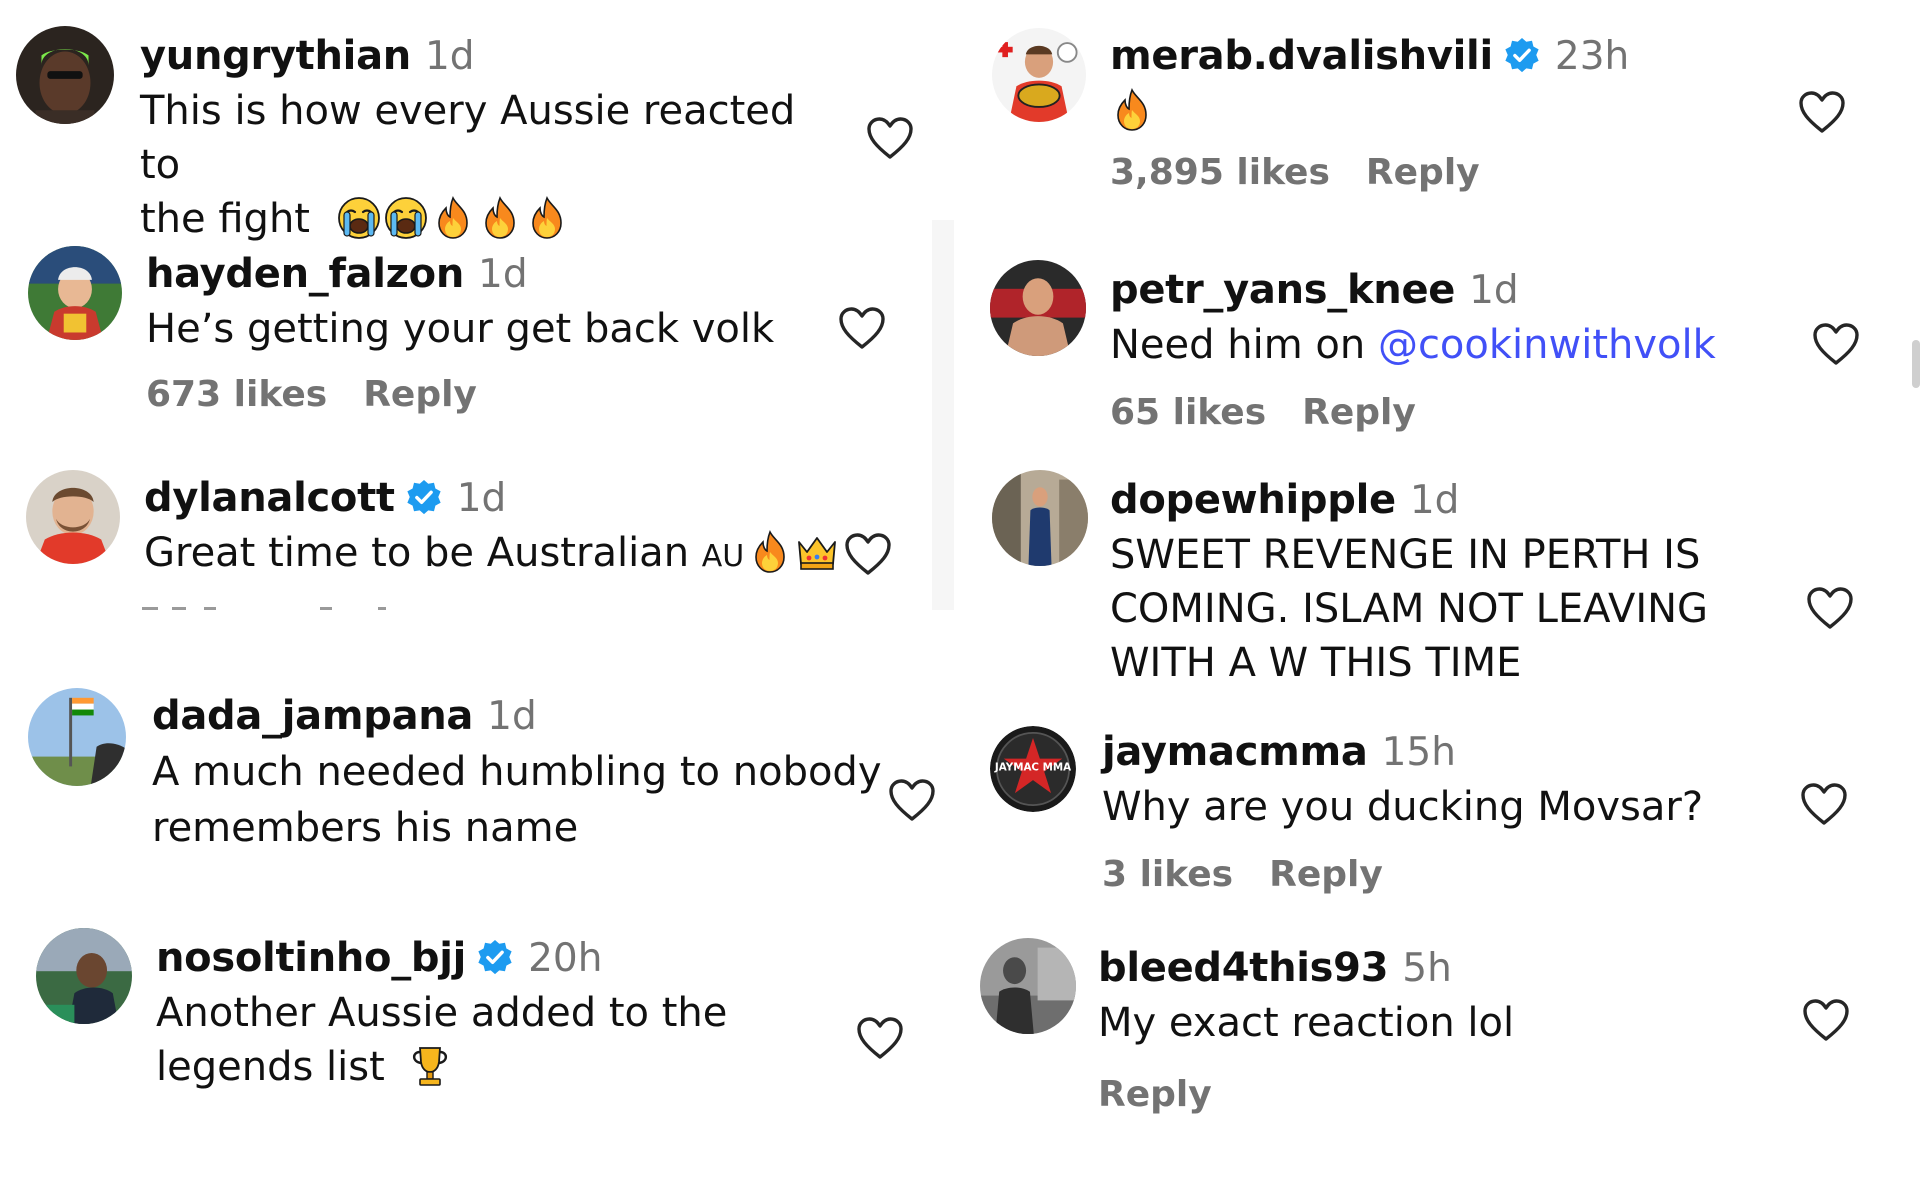 The height and width of the screenshot is (1200, 1920). I want to click on column-divider, so click(943, 415).